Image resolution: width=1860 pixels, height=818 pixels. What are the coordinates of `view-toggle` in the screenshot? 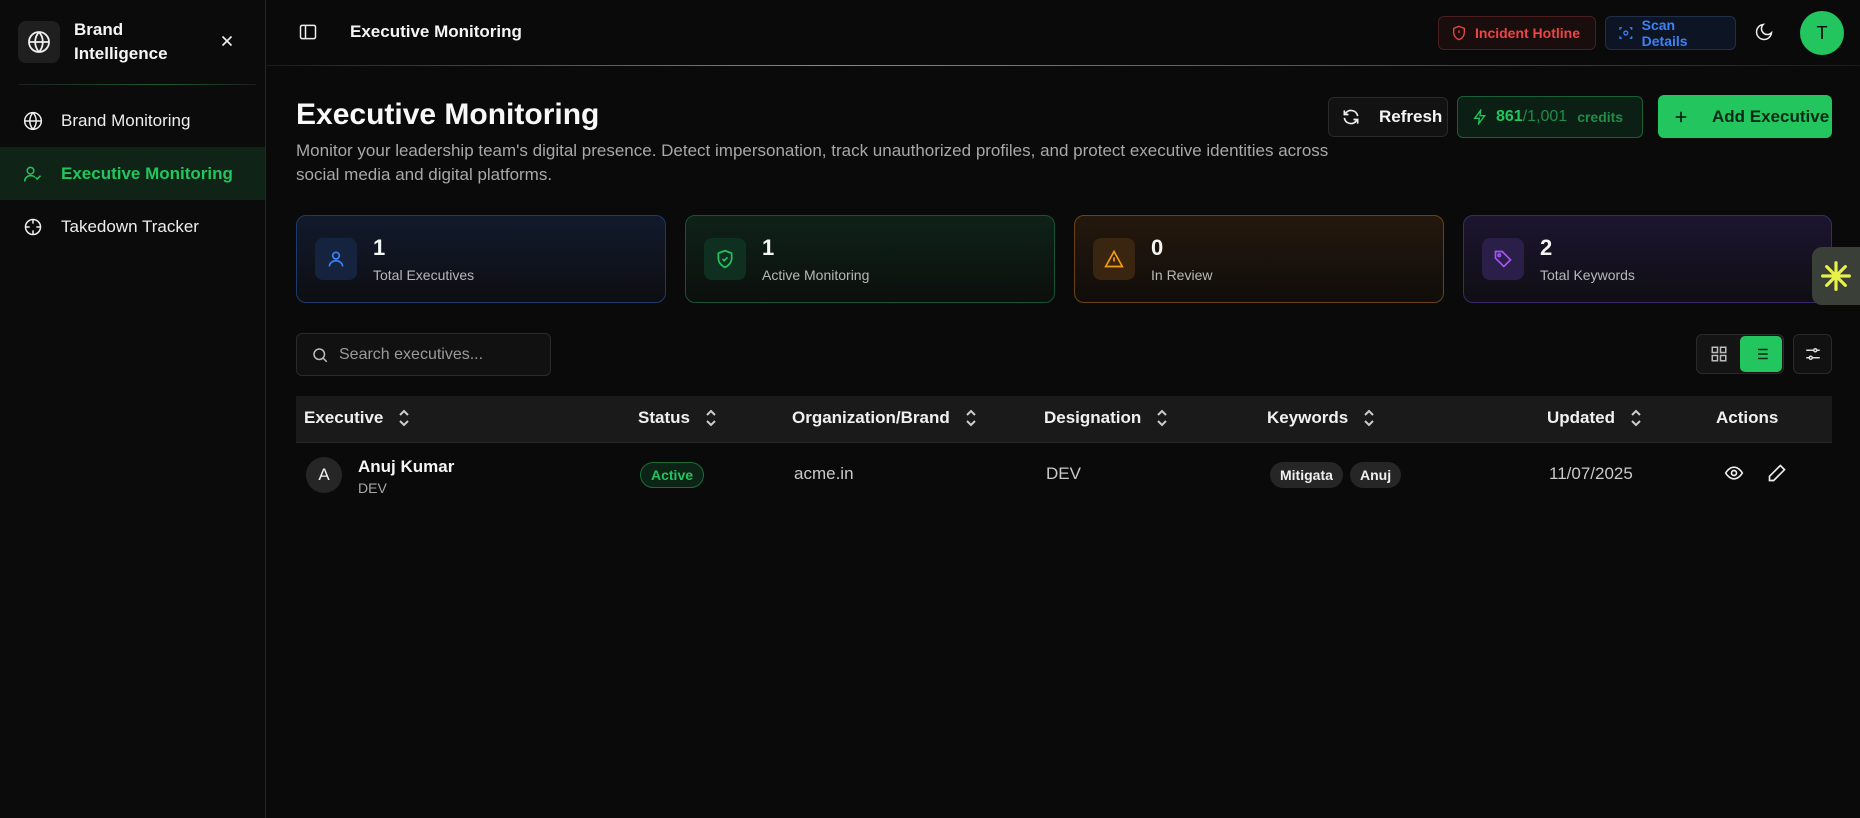 It's located at (1740, 354).